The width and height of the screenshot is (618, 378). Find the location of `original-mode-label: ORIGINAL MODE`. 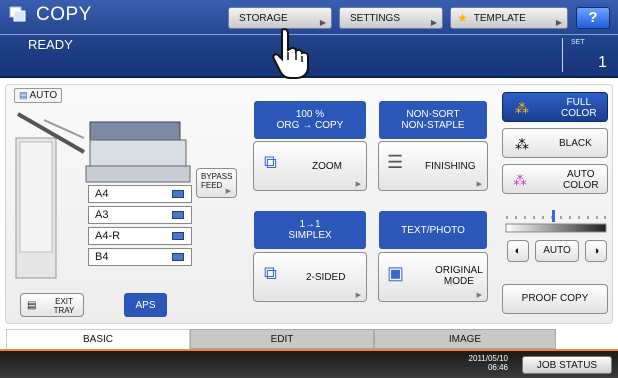

original-mode-label: ORIGINAL MODE is located at coordinates (459, 276).